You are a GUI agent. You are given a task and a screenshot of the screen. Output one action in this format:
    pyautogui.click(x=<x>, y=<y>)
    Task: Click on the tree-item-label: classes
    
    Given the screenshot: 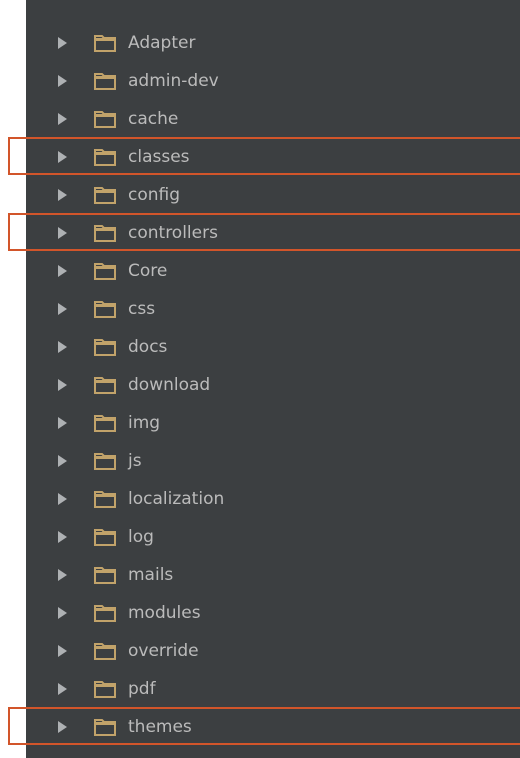 What is the action you would take?
    pyautogui.click(x=159, y=157)
    